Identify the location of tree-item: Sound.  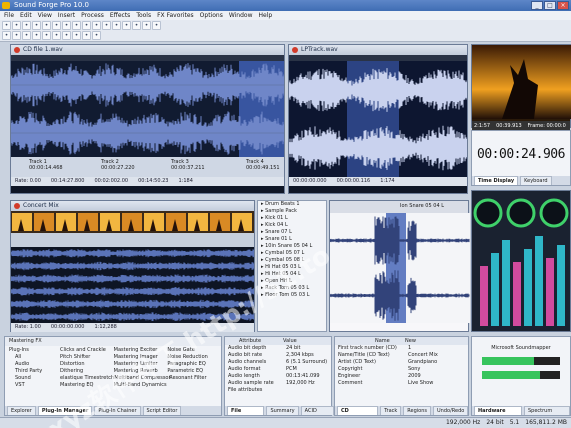
(30, 378).